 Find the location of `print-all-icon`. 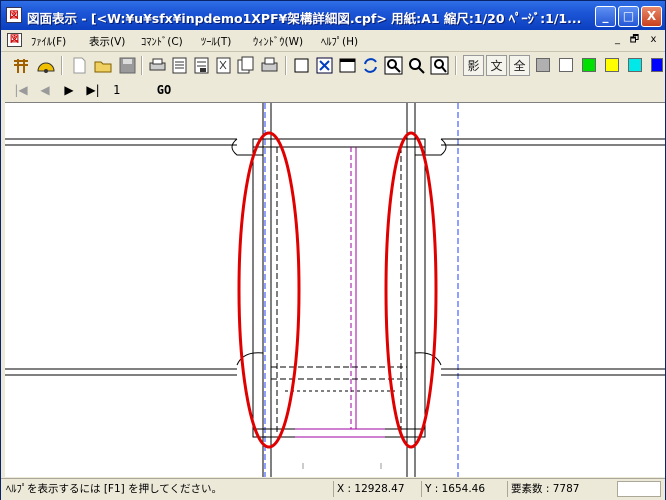

print-all-icon is located at coordinates (269, 65).